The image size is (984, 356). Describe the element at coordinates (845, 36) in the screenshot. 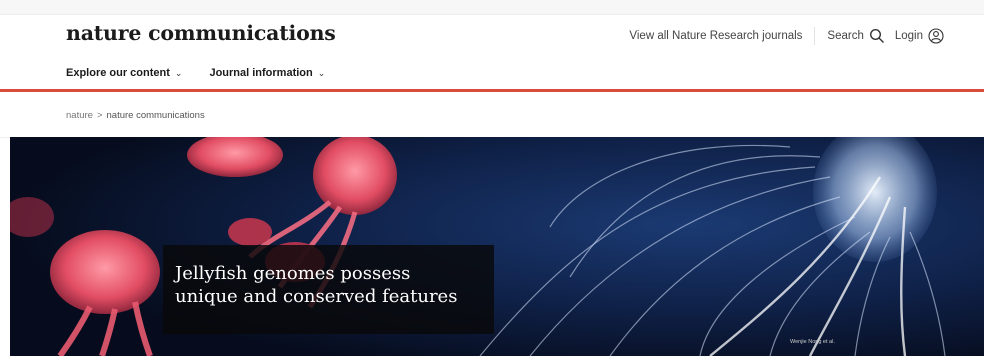

I see `search-label: Search` at that location.